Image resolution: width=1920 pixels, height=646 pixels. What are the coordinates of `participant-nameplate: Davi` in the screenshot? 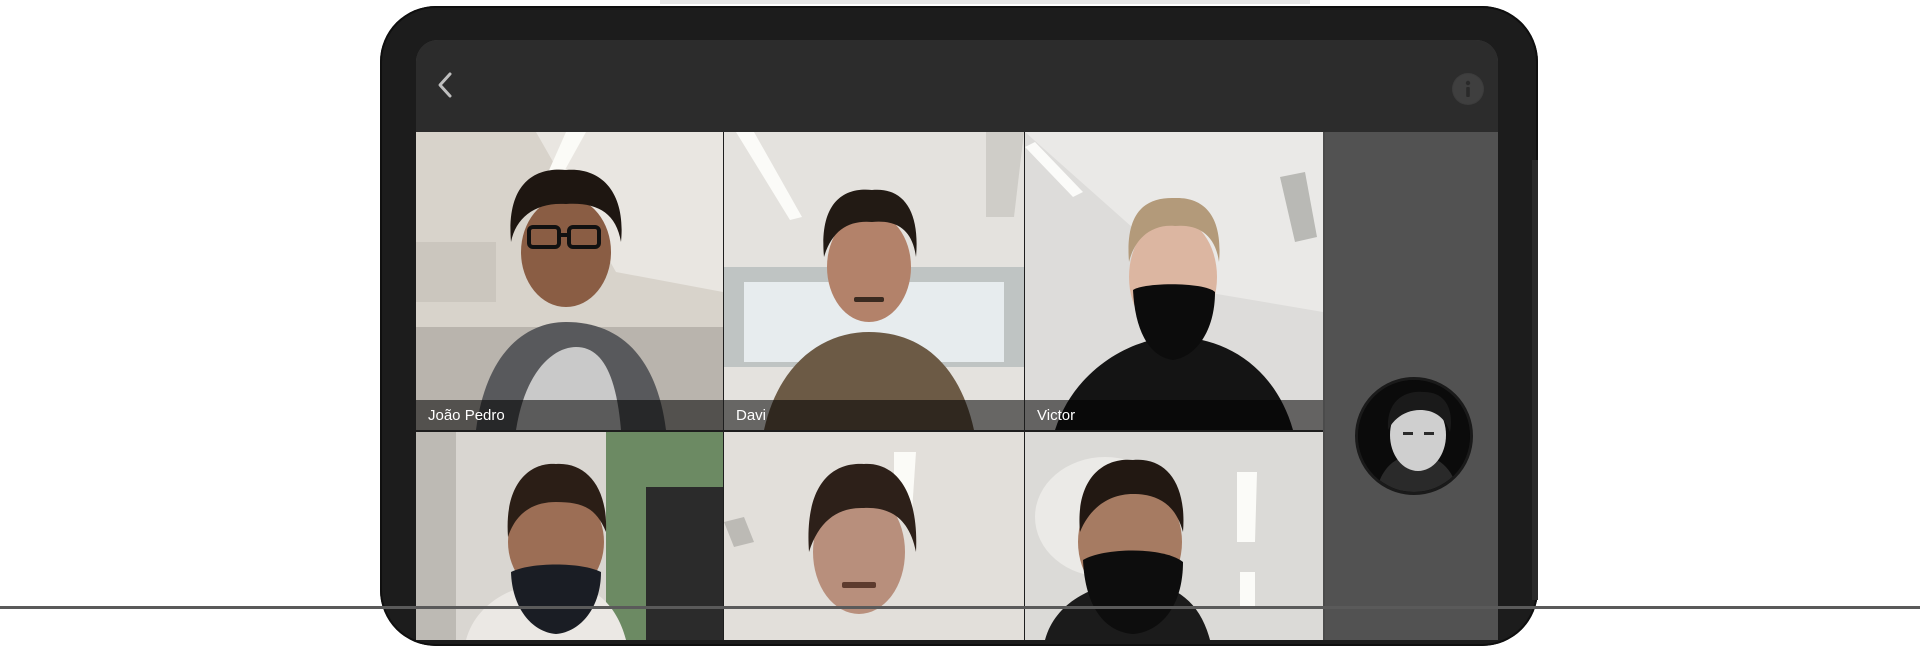 It's located at (874, 415).